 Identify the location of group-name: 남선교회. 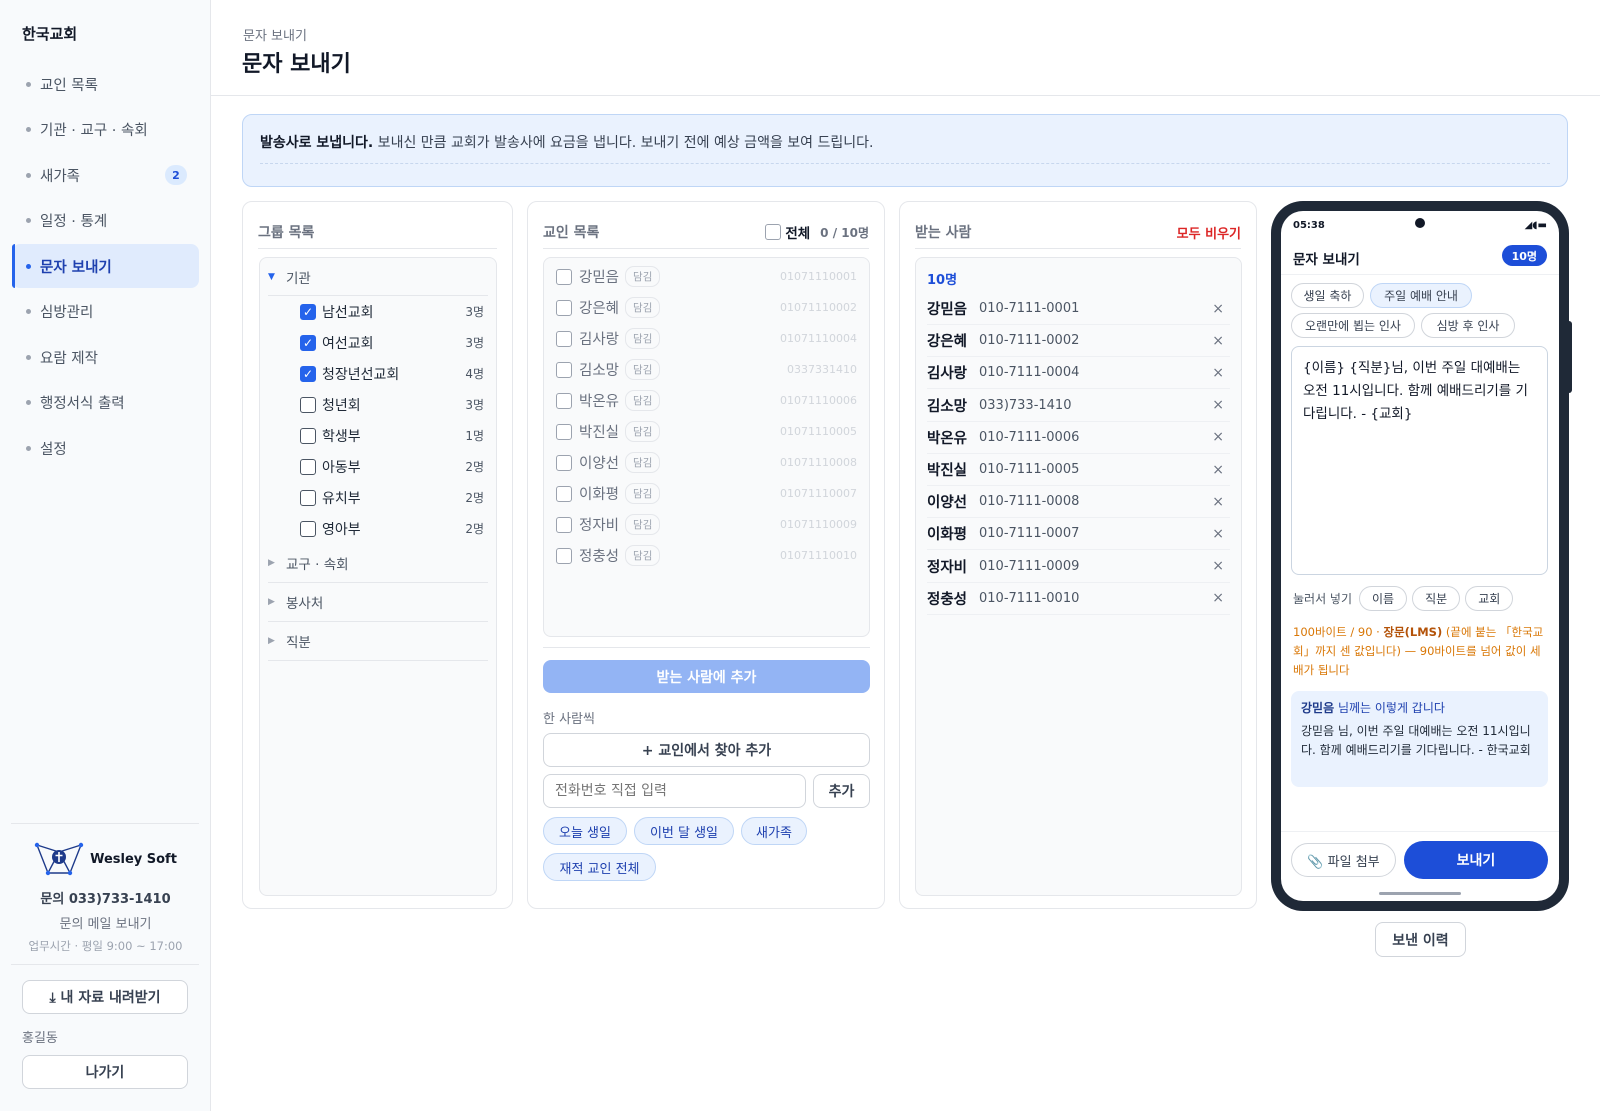
(348, 312).